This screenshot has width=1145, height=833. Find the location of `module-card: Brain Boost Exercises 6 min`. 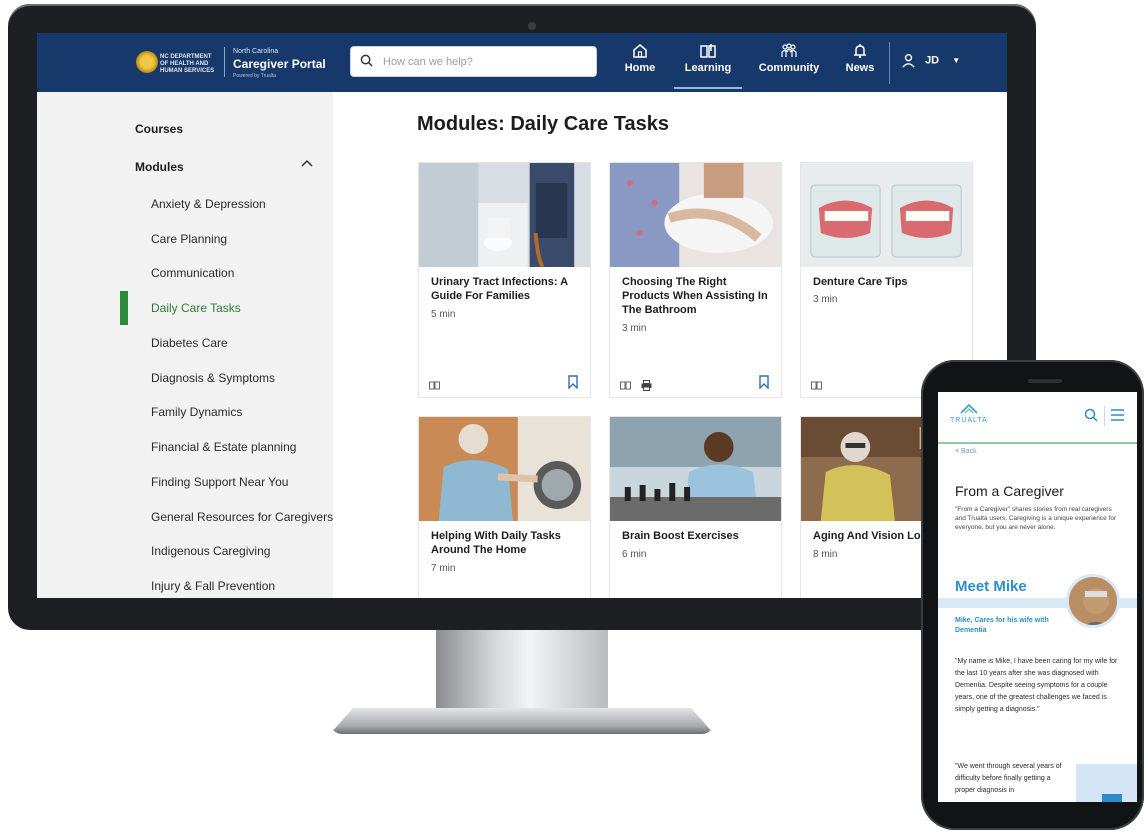

module-card: Brain Boost Exercises 6 min is located at coordinates (695, 507).